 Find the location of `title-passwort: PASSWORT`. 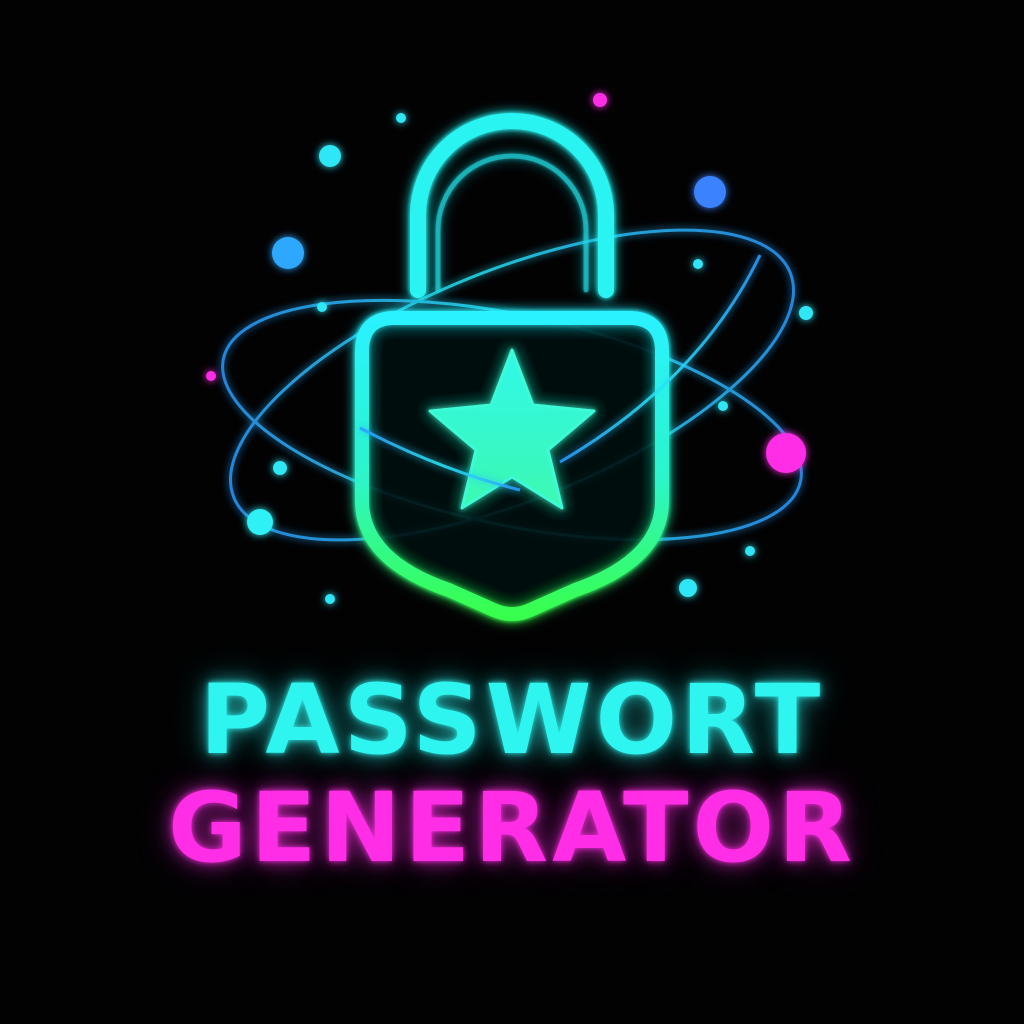

title-passwort: PASSWORT is located at coordinates (512, 720).